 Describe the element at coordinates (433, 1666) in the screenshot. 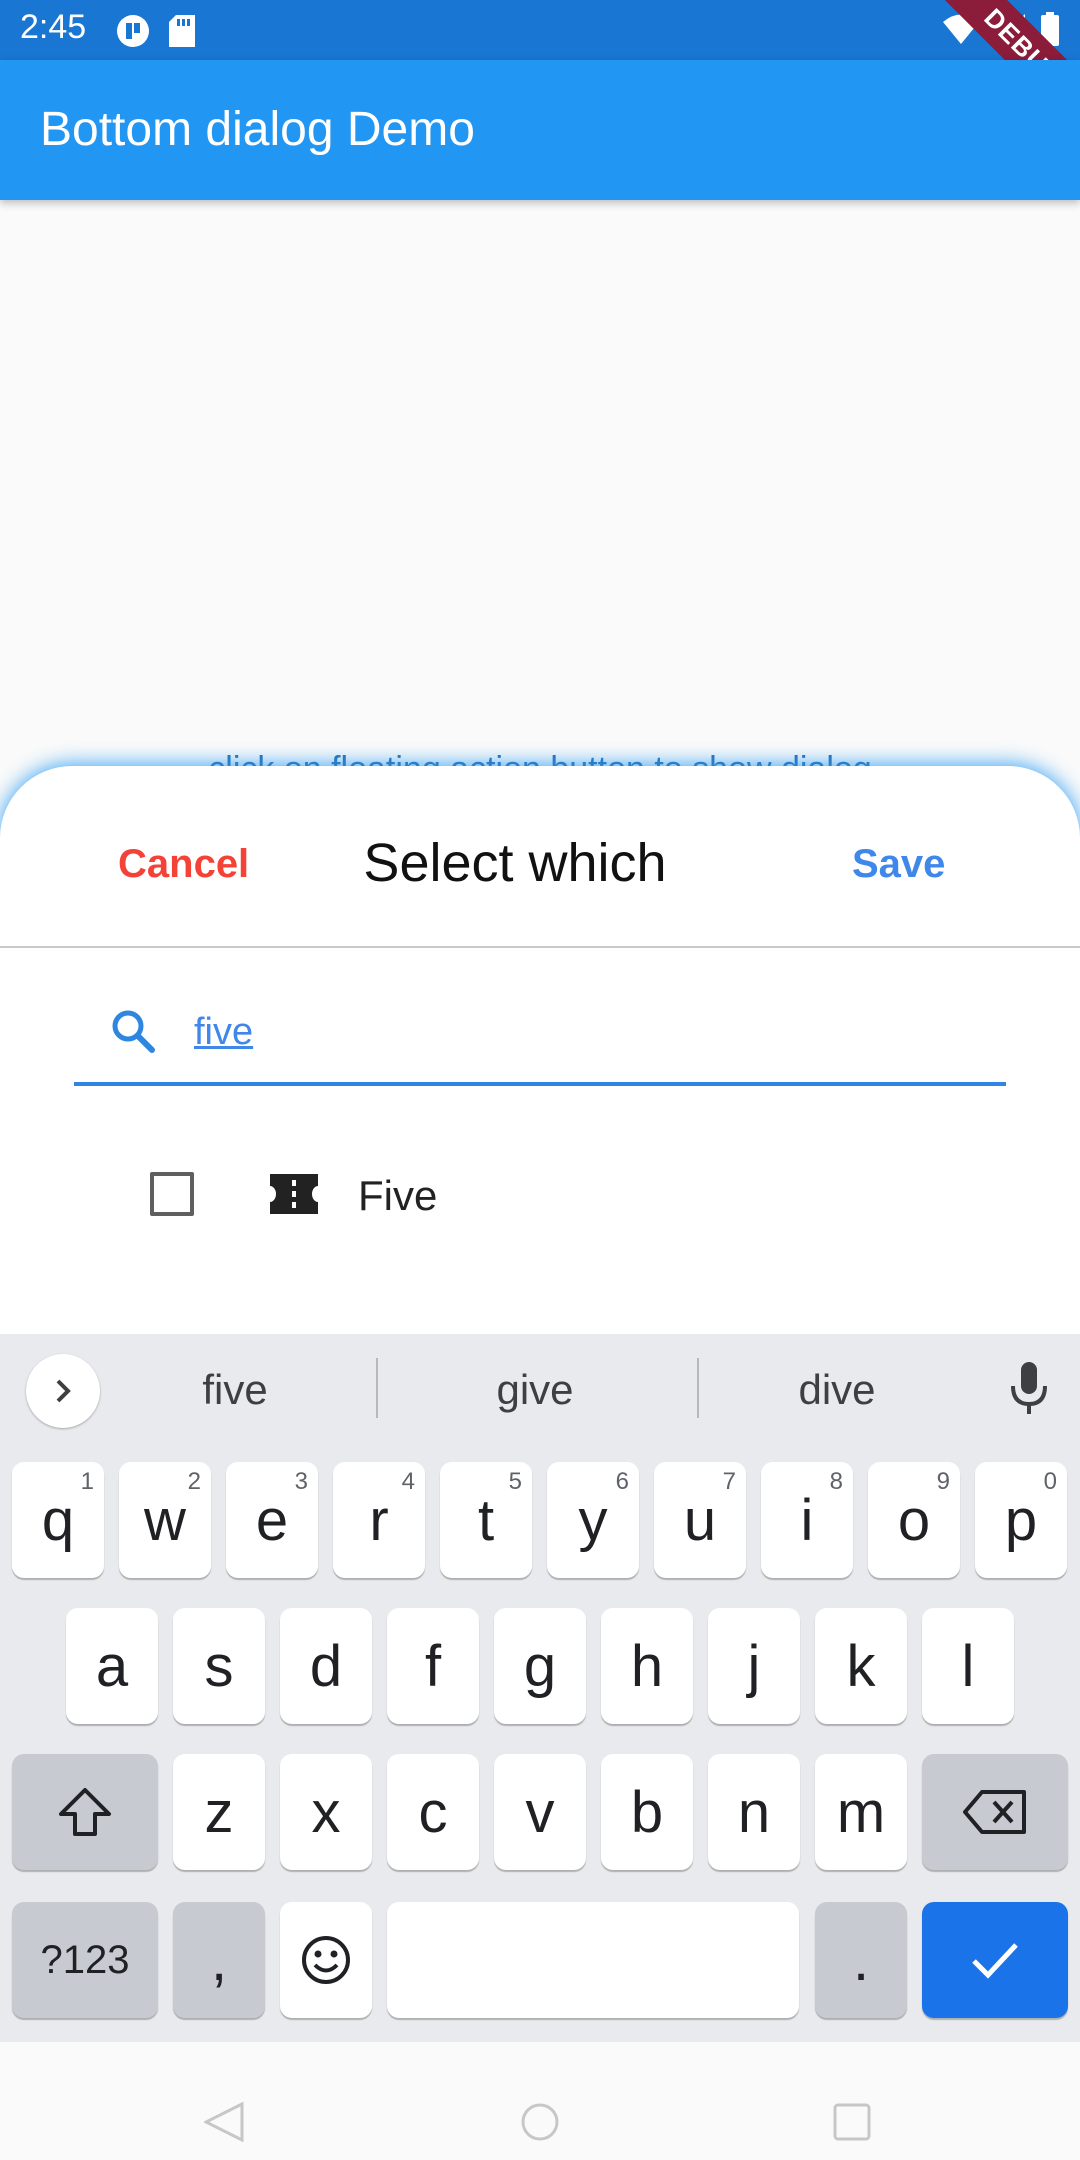

I see `key-f: f` at that location.